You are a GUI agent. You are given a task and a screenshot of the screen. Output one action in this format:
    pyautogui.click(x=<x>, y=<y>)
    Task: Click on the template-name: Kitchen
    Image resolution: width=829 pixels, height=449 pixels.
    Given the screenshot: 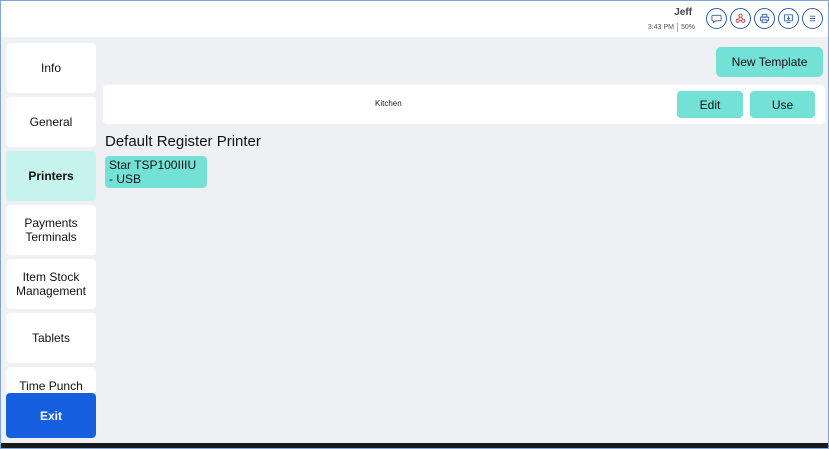 What is the action you would take?
    pyautogui.click(x=388, y=103)
    